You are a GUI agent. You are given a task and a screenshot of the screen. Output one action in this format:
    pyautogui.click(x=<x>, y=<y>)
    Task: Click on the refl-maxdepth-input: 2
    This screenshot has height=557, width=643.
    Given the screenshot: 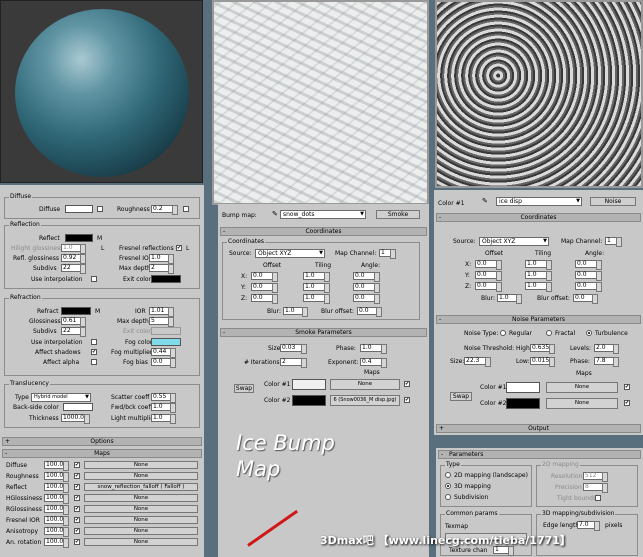 What is the action you would take?
    pyautogui.click(x=161, y=269)
    